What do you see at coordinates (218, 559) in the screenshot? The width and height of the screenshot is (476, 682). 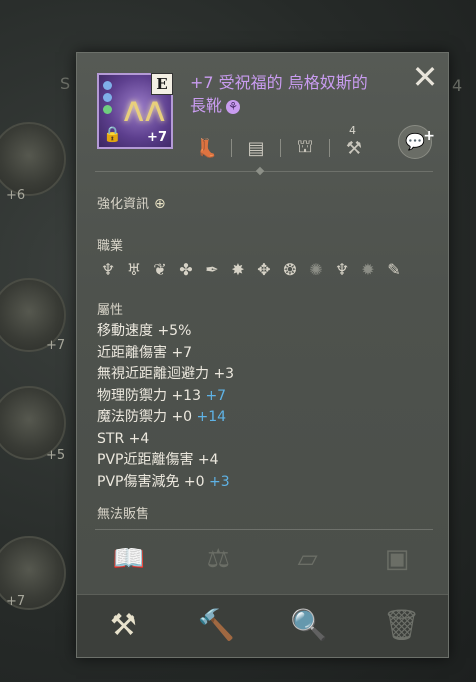 I see `scales-icon: ⚖` at bounding box center [218, 559].